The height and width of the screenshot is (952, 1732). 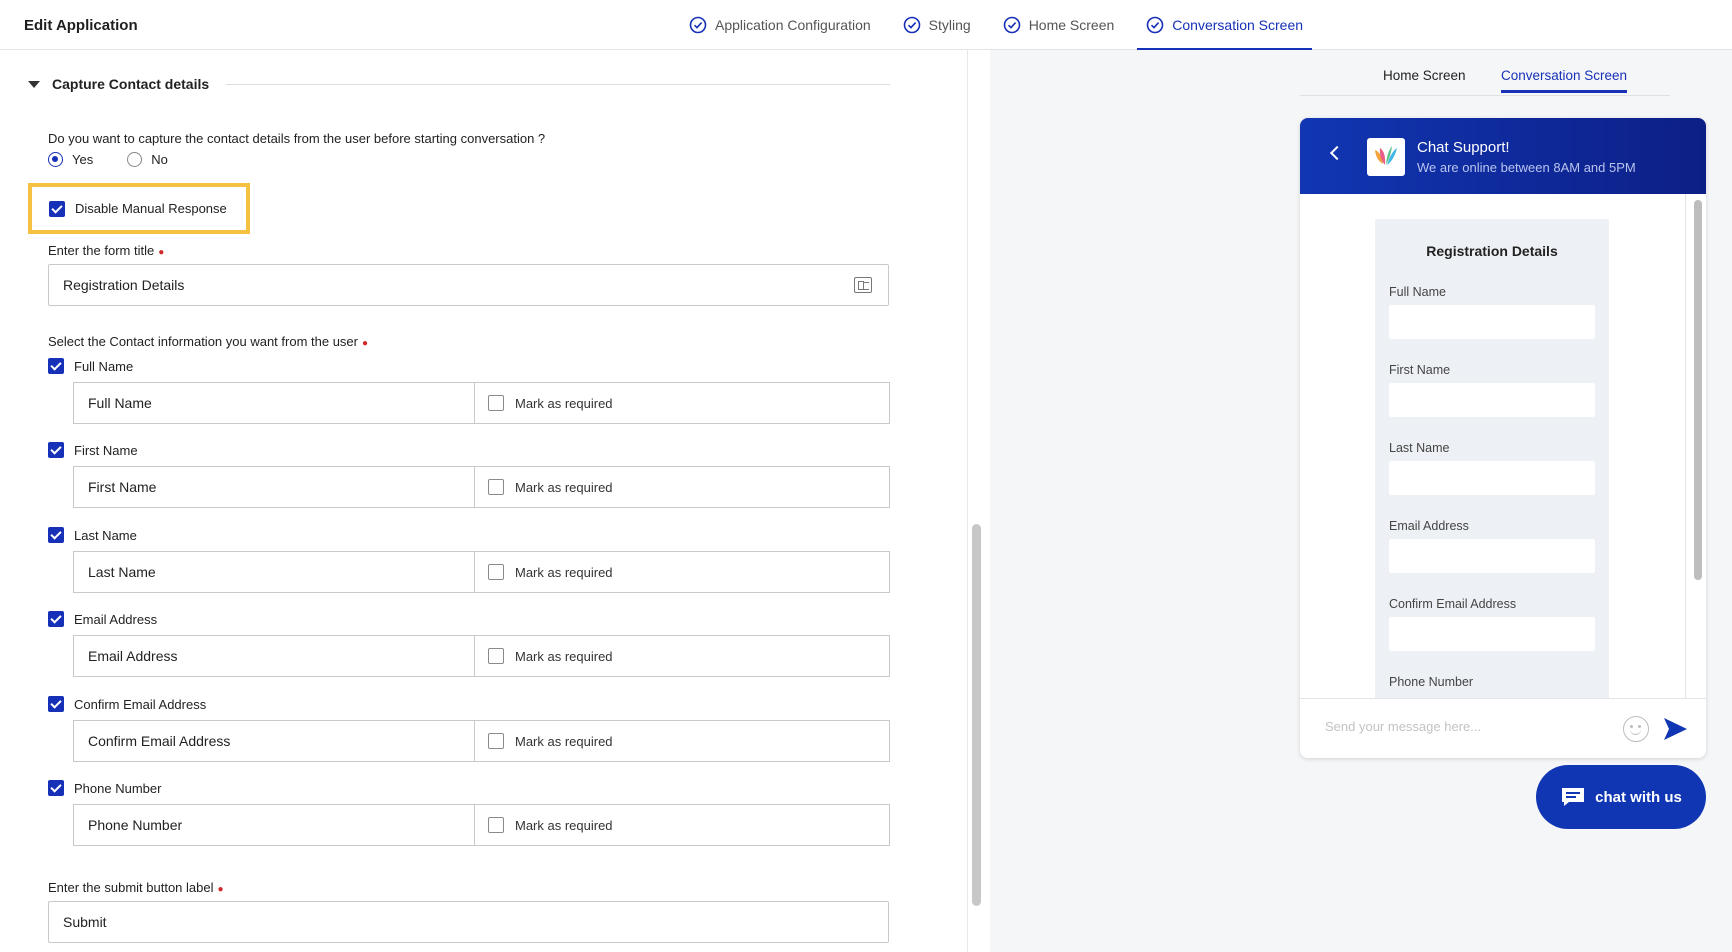 What do you see at coordinates (1424, 75) in the screenshot?
I see `preview-tab-home-screen: Home Screen` at bounding box center [1424, 75].